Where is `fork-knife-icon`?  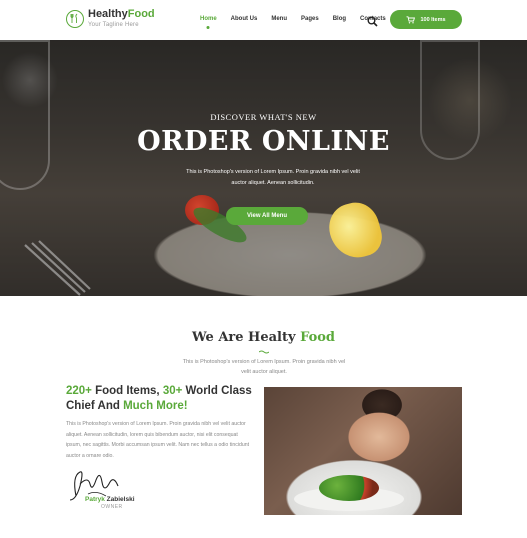
fork-knife-icon is located at coordinates (75, 18).